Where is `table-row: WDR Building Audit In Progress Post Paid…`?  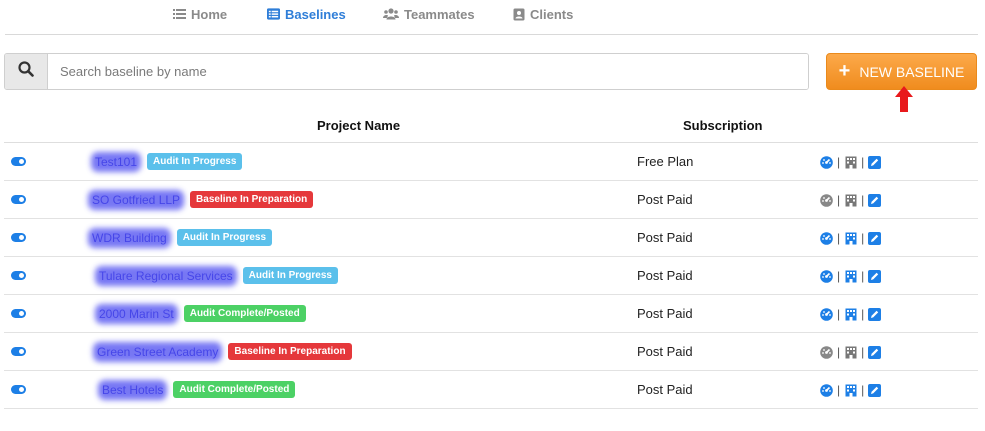 table-row: WDR Building Audit In Progress Post Paid… is located at coordinates (491, 238).